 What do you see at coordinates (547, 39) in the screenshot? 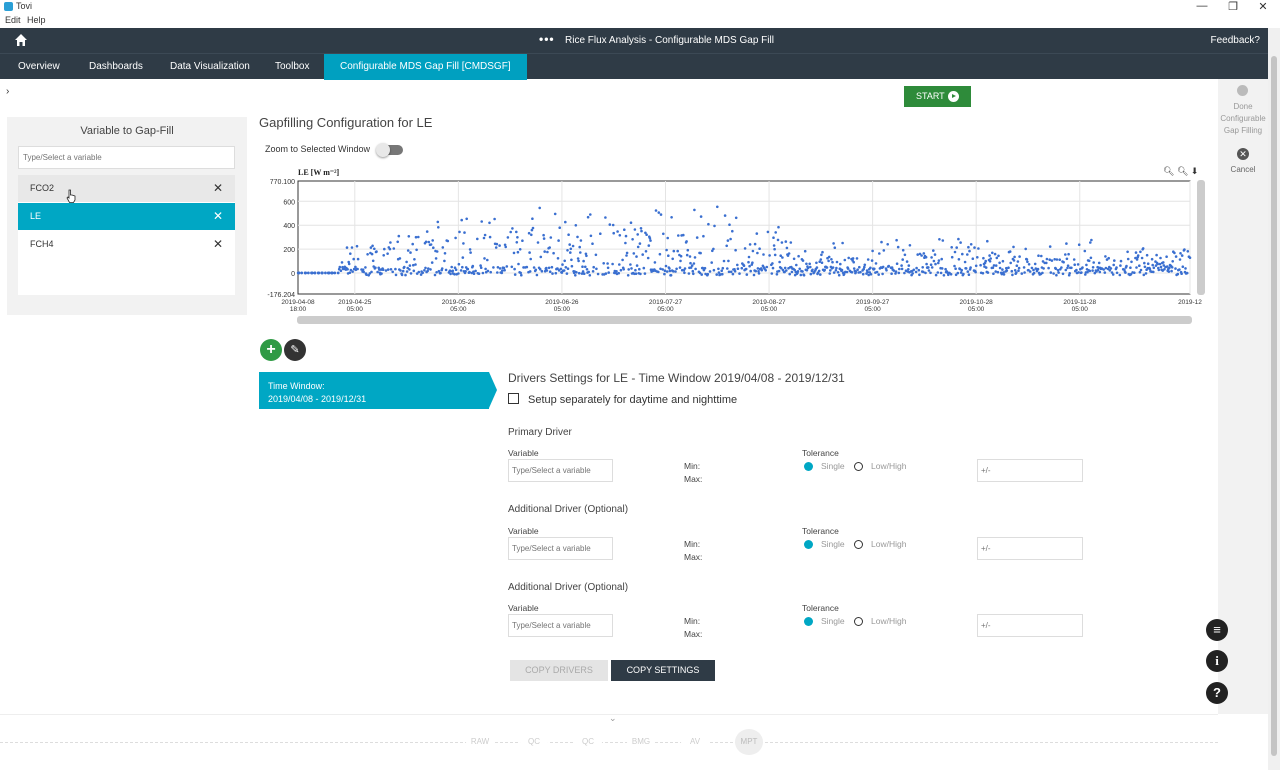
I see `more-menu-icon: •••` at bounding box center [547, 39].